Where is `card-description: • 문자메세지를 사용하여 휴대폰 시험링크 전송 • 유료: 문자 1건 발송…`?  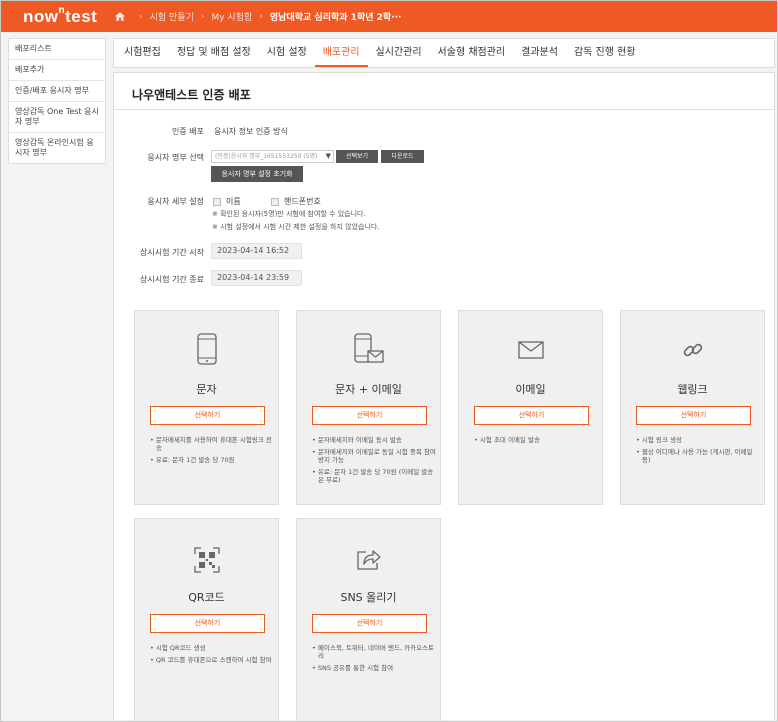
card-description: • 문자메세지를 사용하여 휴대폰 시험링크 전송 • 유료: 문자 1건 발송… is located at coordinates (212, 450).